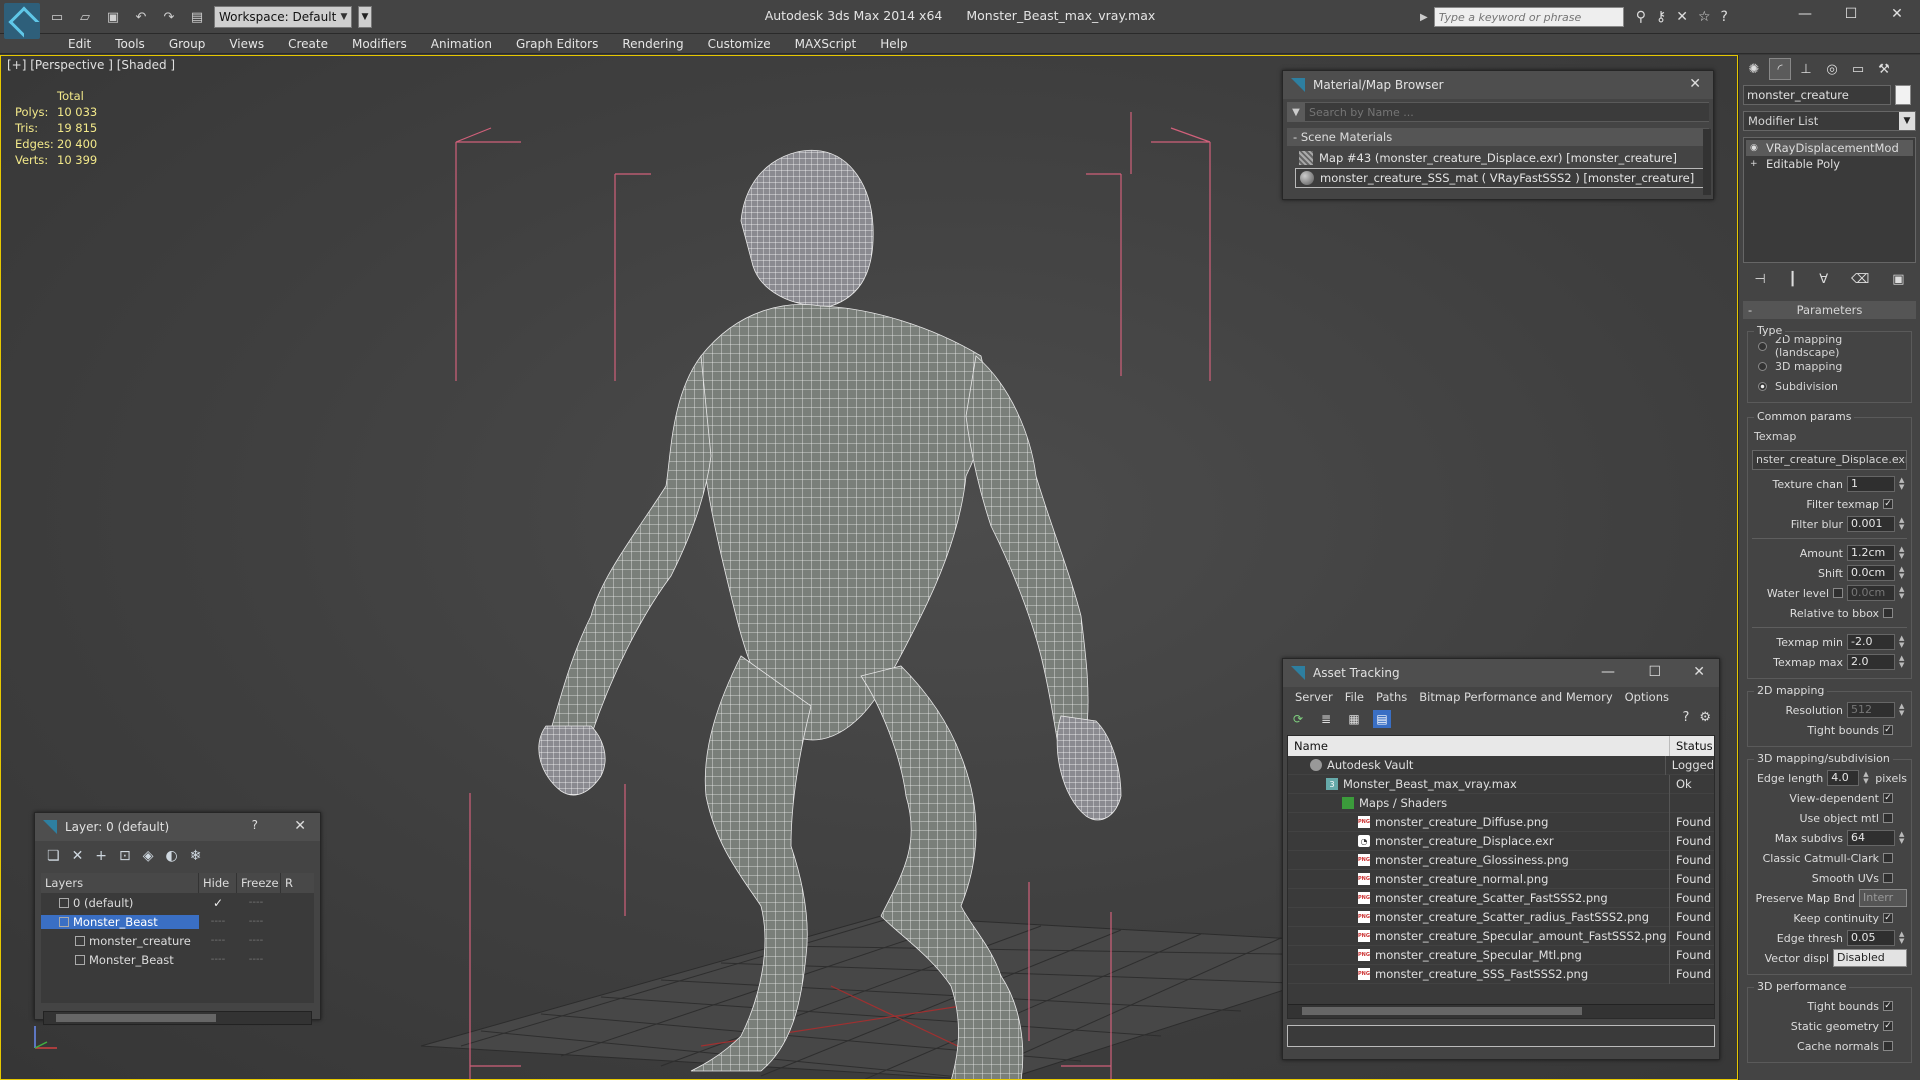 This screenshot has height=1080, width=1920. What do you see at coordinates (1754, 69) in the screenshot?
I see `create-tab-icon: ✺` at bounding box center [1754, 69].